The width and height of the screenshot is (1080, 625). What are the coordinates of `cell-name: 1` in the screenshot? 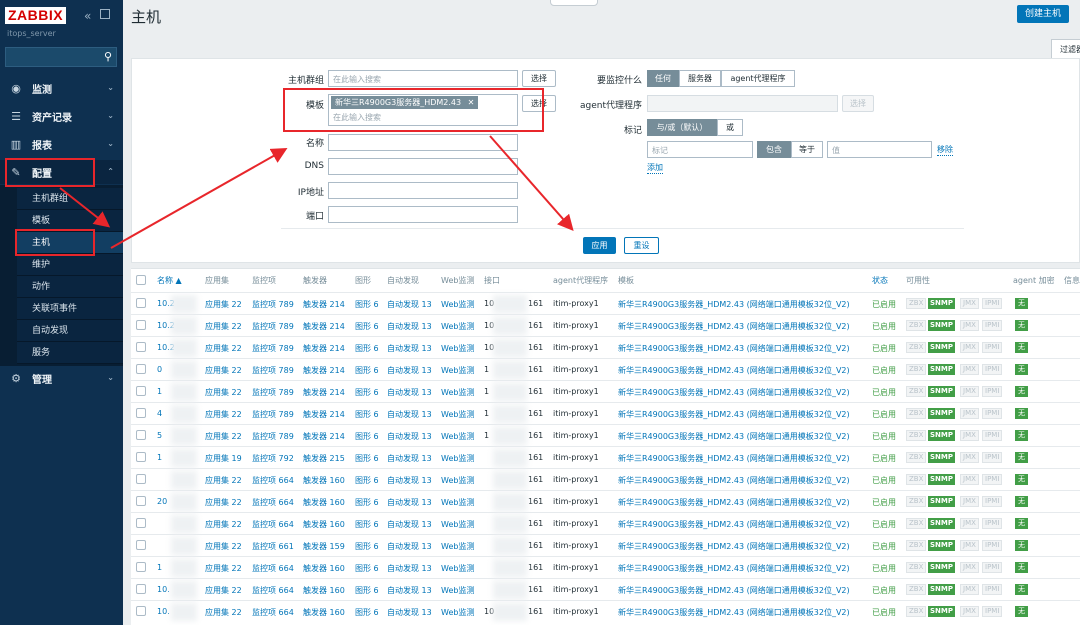 It's located at (159, 391).